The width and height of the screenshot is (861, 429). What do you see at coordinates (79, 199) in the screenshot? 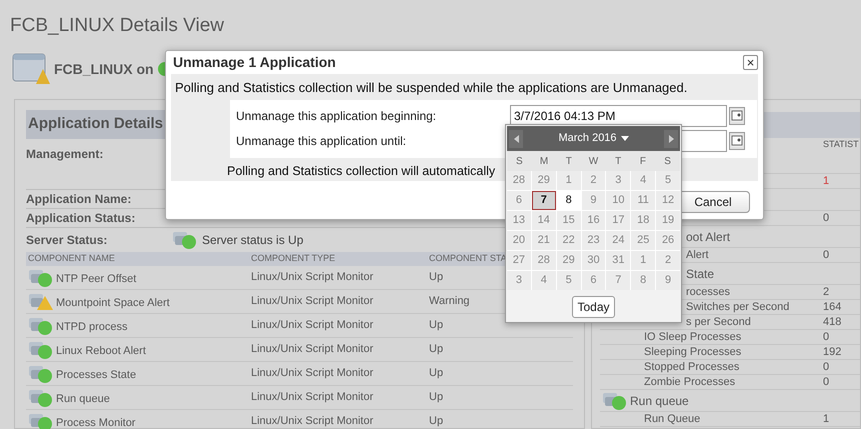
I see `field-label: Application Name:` at bounding box center [79, 199].